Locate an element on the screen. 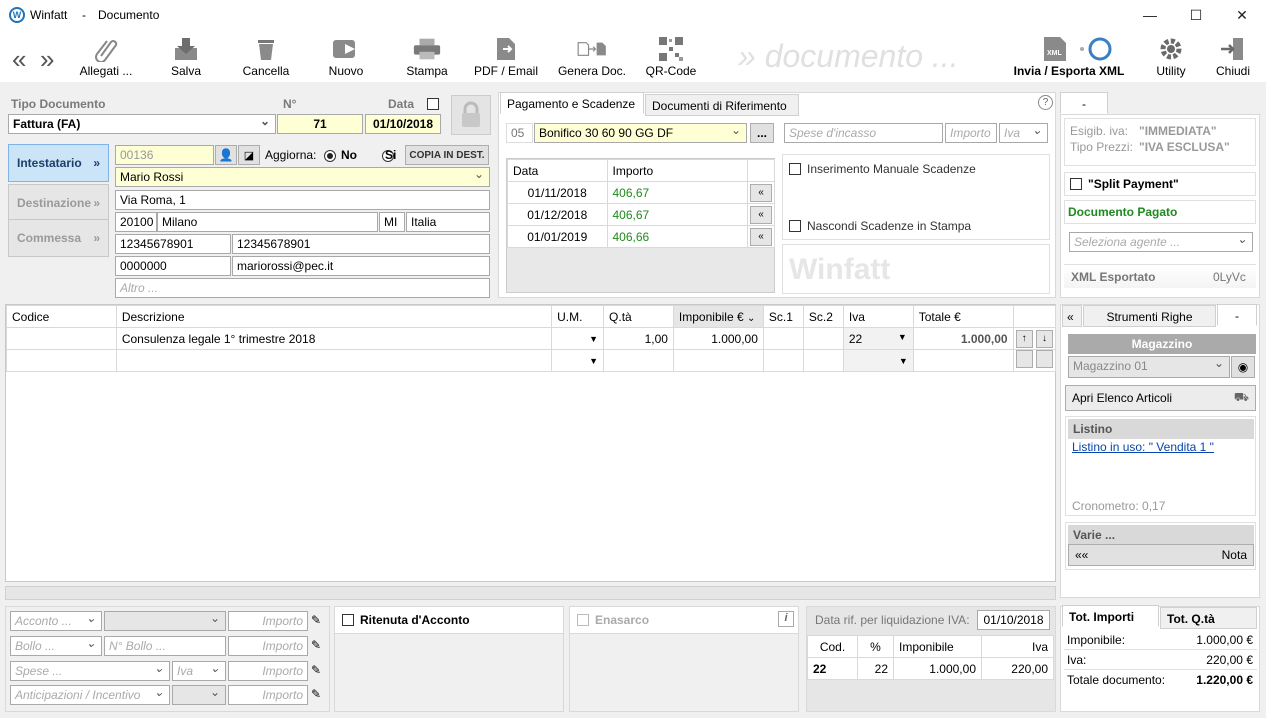 The image size is (1266, 718). split-payment-checkbox is located at coordinates (1076, 184).